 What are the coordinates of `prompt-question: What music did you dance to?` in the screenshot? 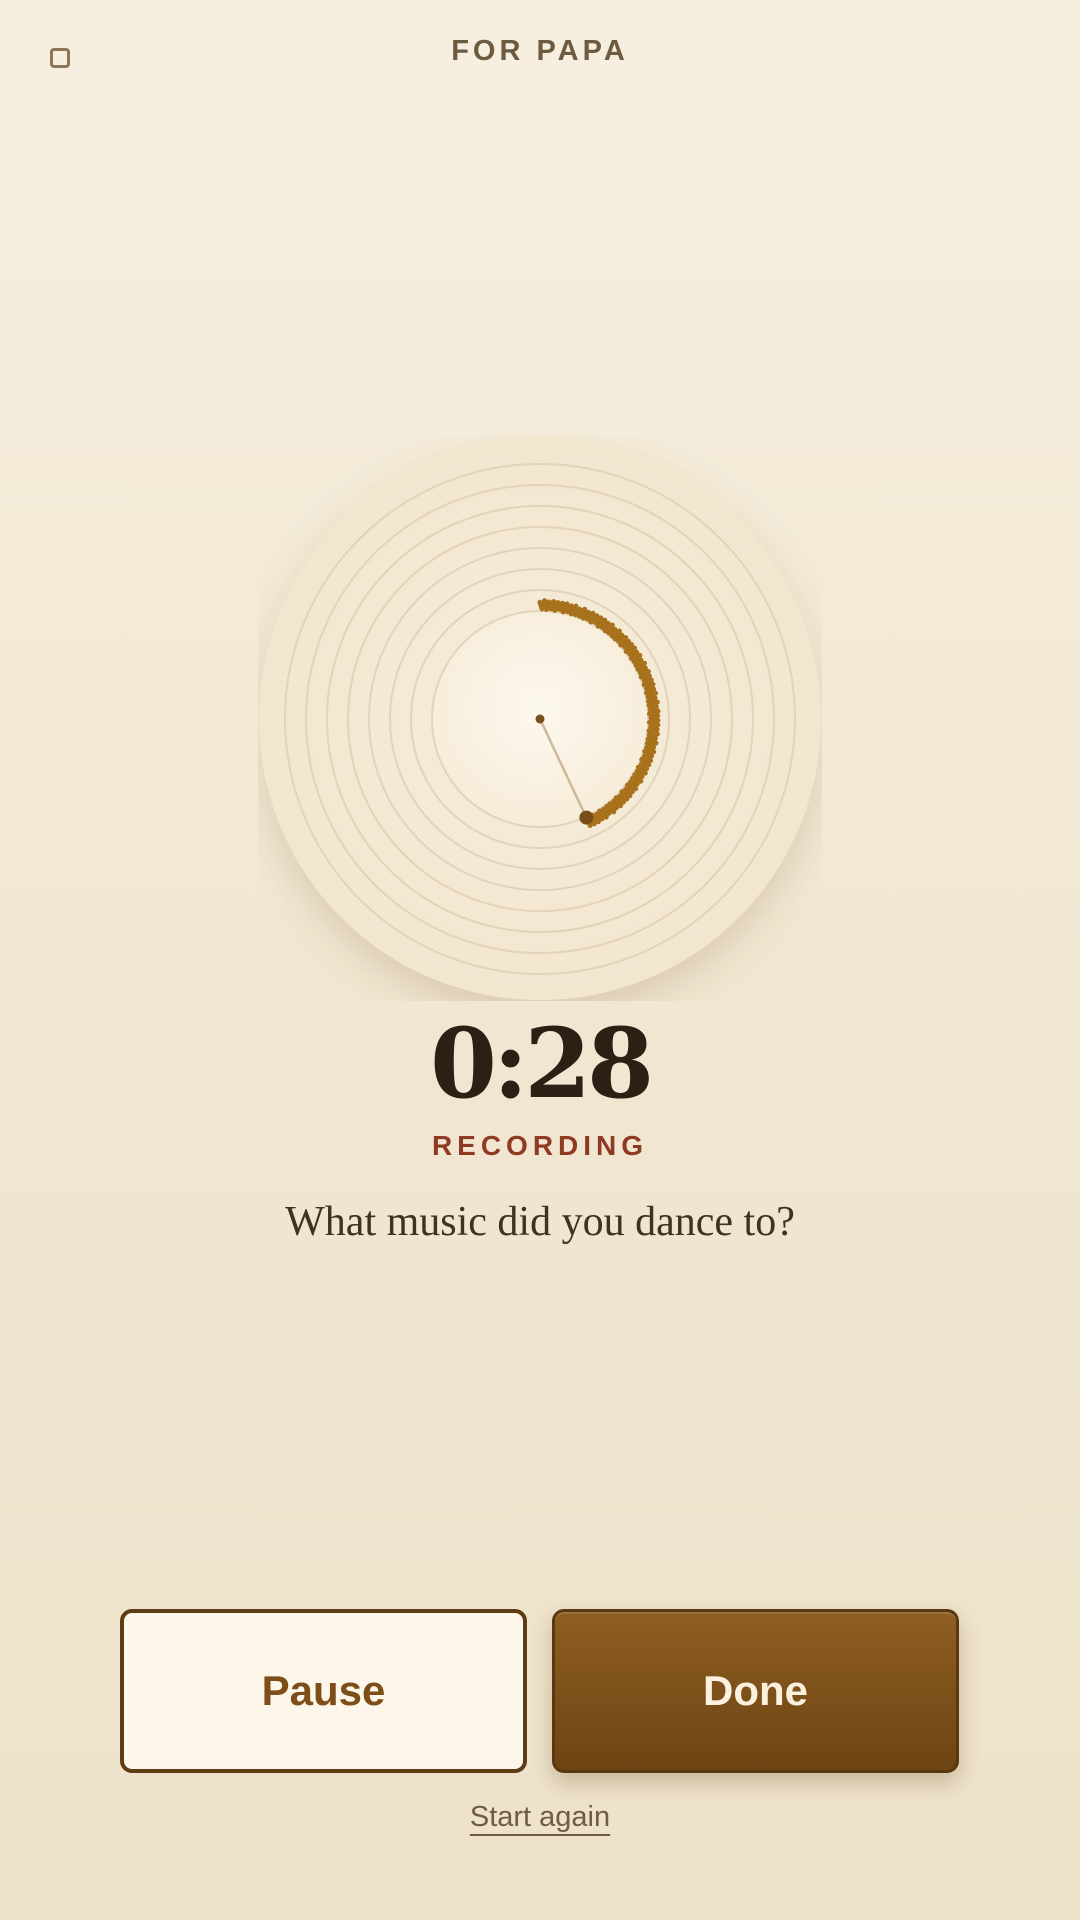 It's located at (540, 1222).